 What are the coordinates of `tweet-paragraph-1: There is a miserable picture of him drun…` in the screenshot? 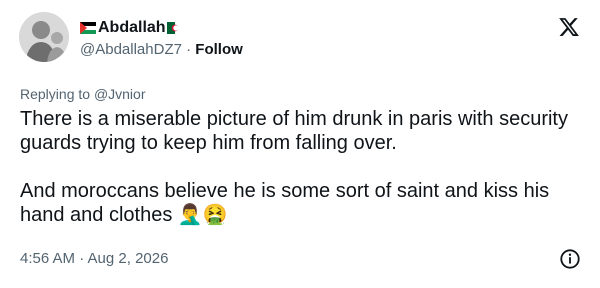 It's located at (294, 131).